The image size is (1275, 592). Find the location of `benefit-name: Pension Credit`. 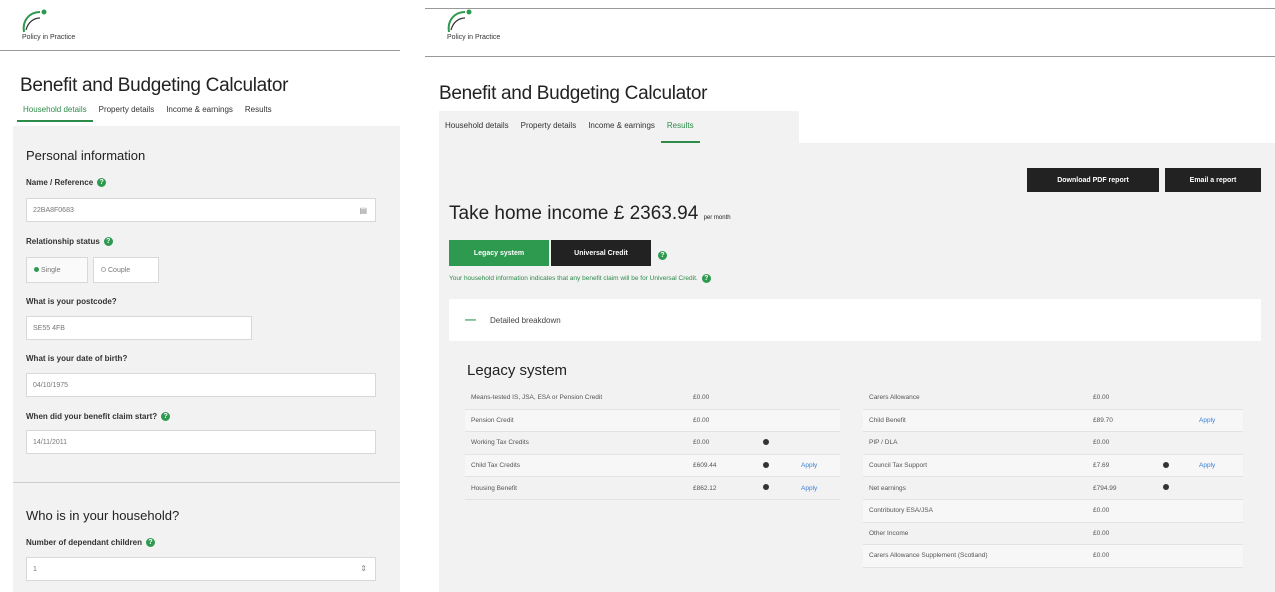

benefit-name: Pension Credit is located at coordinates (492, 420).